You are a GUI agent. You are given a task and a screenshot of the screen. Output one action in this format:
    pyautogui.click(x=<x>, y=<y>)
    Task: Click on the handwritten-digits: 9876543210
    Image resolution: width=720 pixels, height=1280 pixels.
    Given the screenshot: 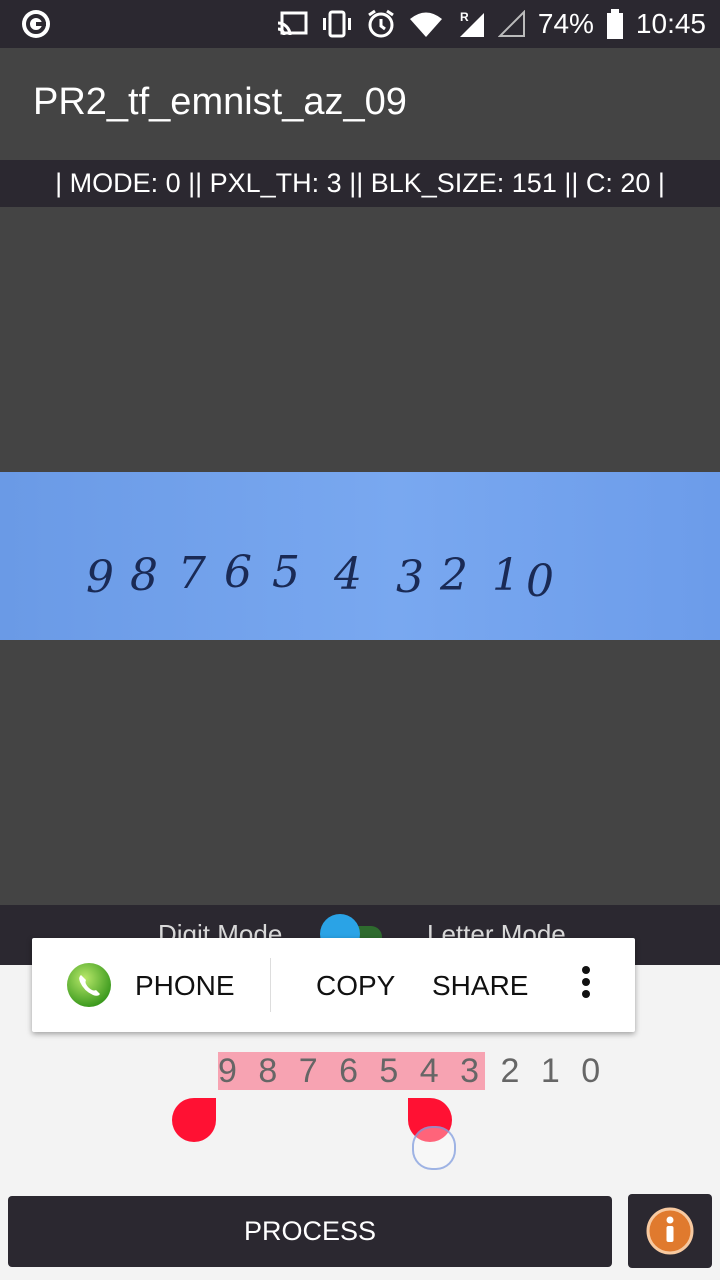 What is the action you would take?
    pyautogui.click(x=320, y=577)
    